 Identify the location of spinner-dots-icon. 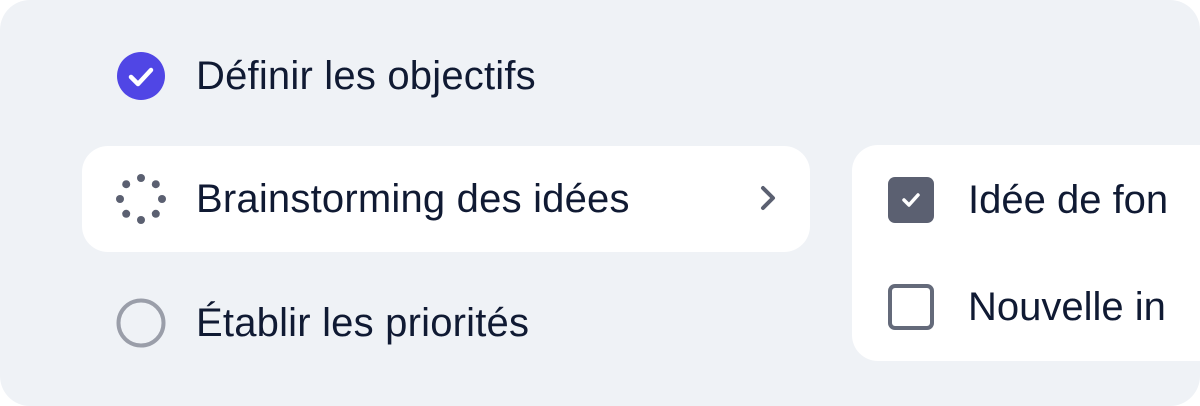
(141, 199).